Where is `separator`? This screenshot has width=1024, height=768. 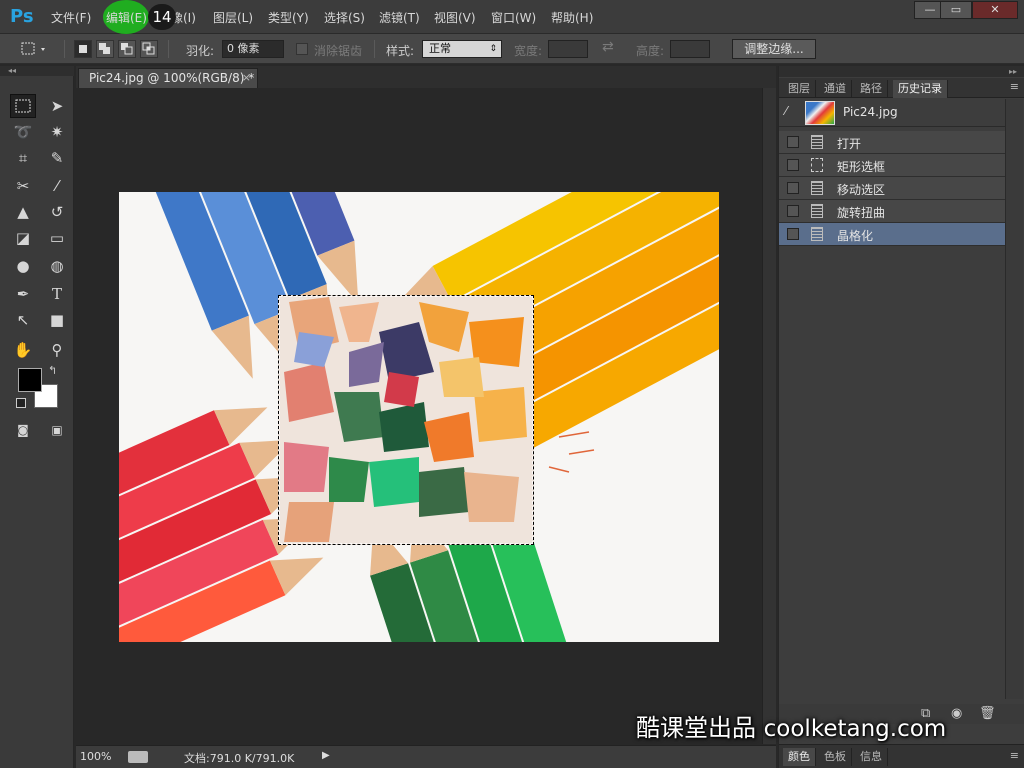
separator is located at coordinates (168, 49).